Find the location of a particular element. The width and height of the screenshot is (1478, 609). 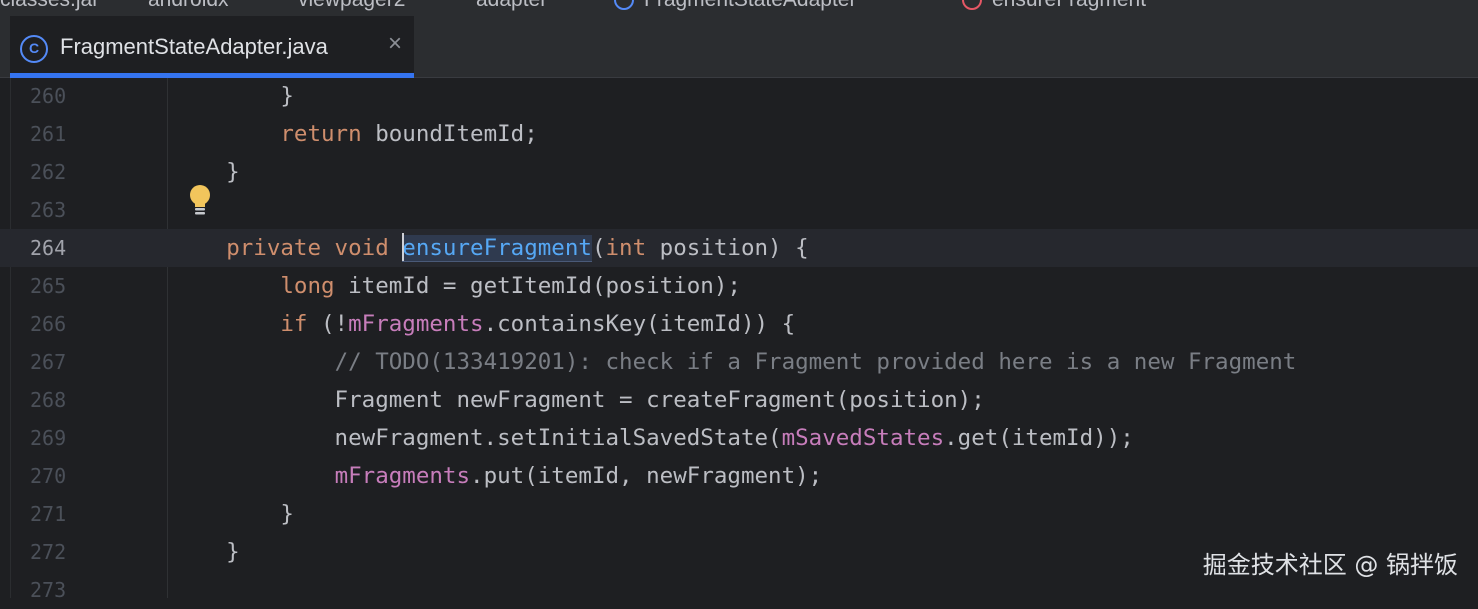

code-token: .put(itemId, newFragment); is located at coordinates (646, 476).